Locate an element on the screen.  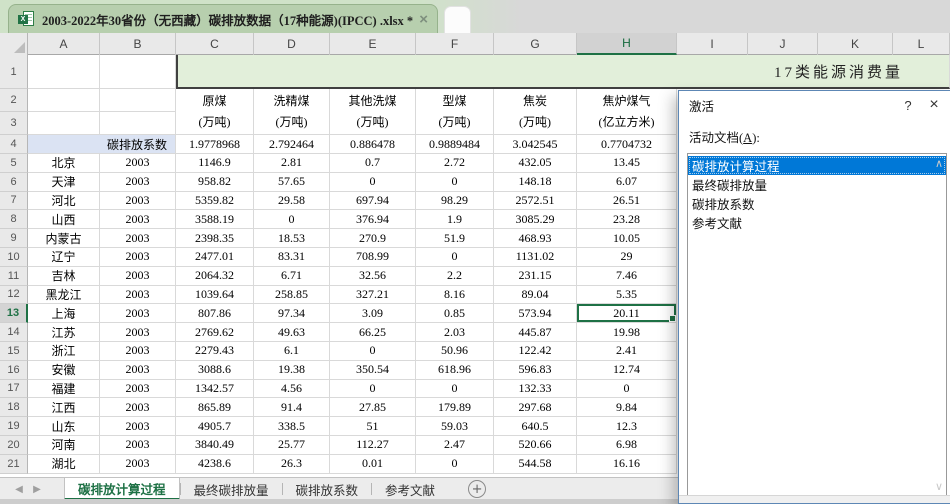
cell-value: 4905.7 is located at coordinates (215, 426).